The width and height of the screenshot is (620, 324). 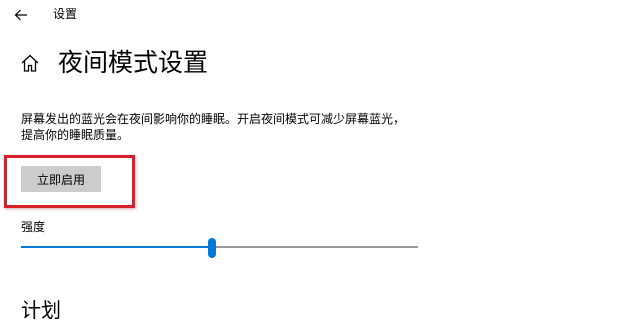 I want to click on title-bar: 设置, so click(x=310, y=15).